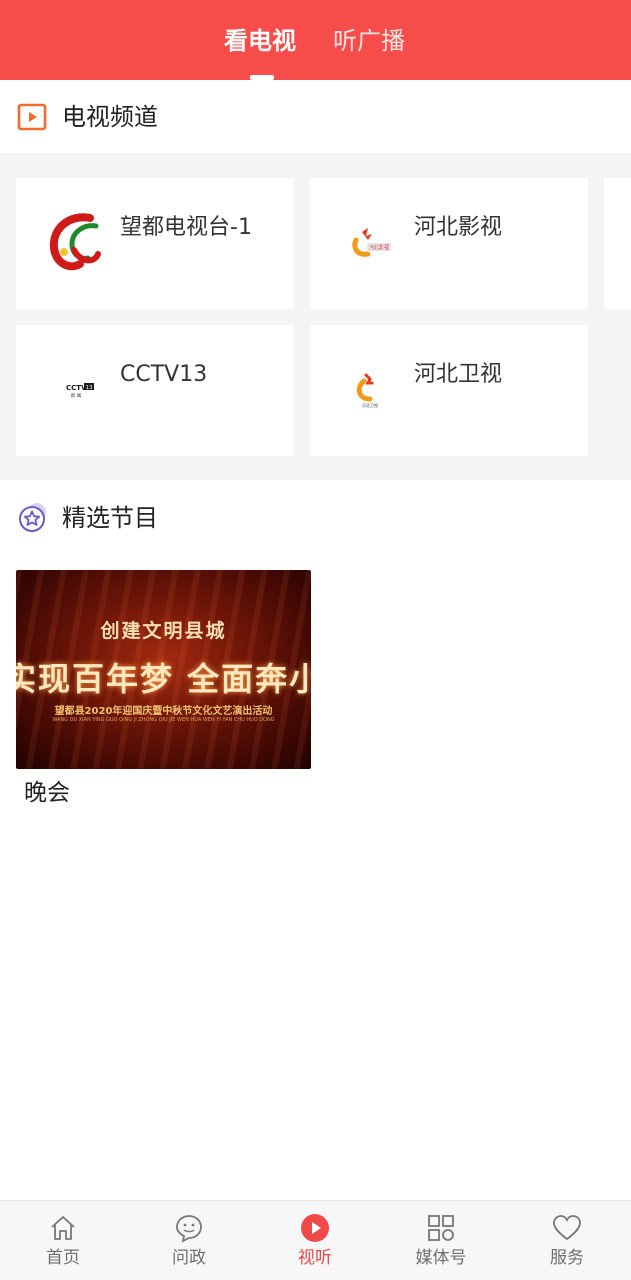 The height and width of the screenshot is (1280, 631). Describe the element at coordinates (260, 41) in the screenshot. I see `tab-watch-tv: 看电视` at that location.